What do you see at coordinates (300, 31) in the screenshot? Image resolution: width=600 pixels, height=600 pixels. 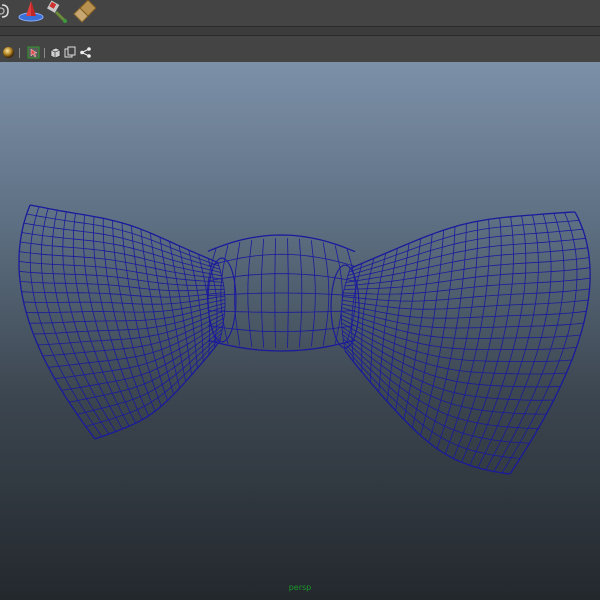 I see `shelf-divider` at bounding box center [300, 31].